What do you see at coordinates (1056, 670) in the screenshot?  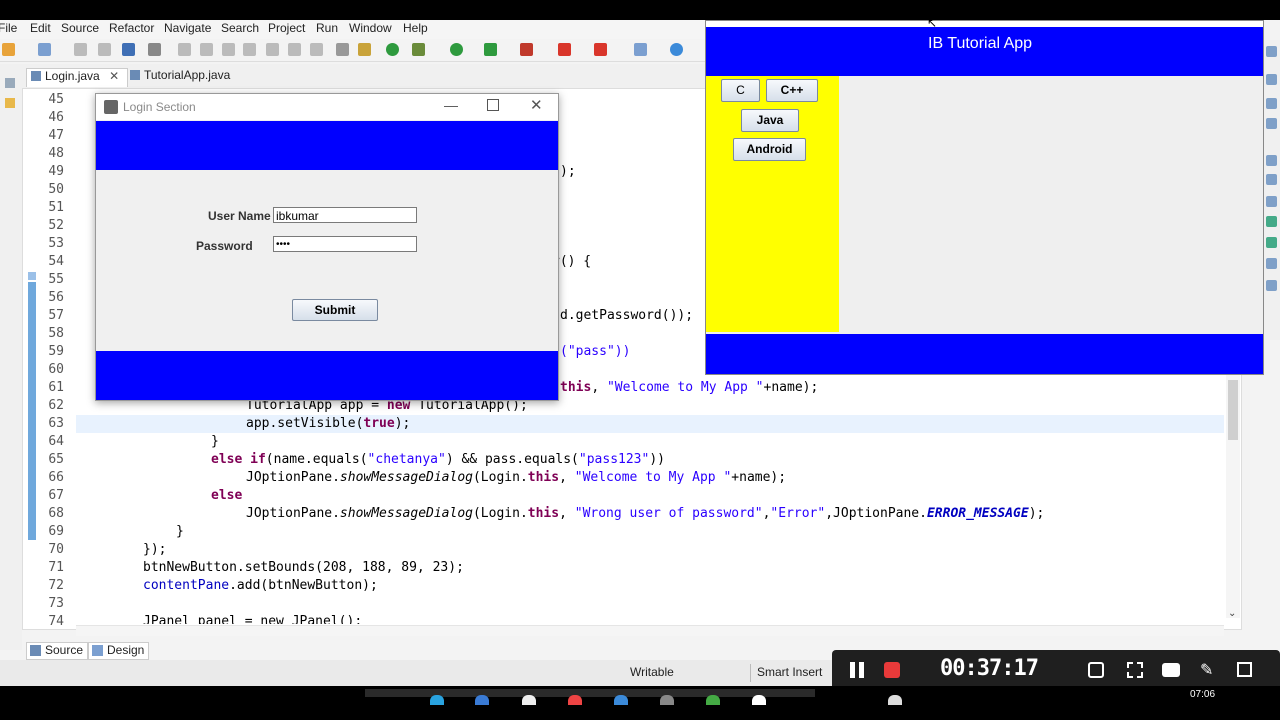 I see `screen-recorder-bar: 00:37:17 ✎` at bounding box center [1056, 670].